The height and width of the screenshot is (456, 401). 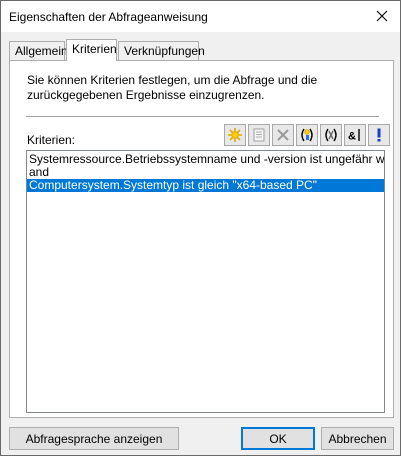 I want to click on tab-label: Allgemein, so click(x=41, y=51).